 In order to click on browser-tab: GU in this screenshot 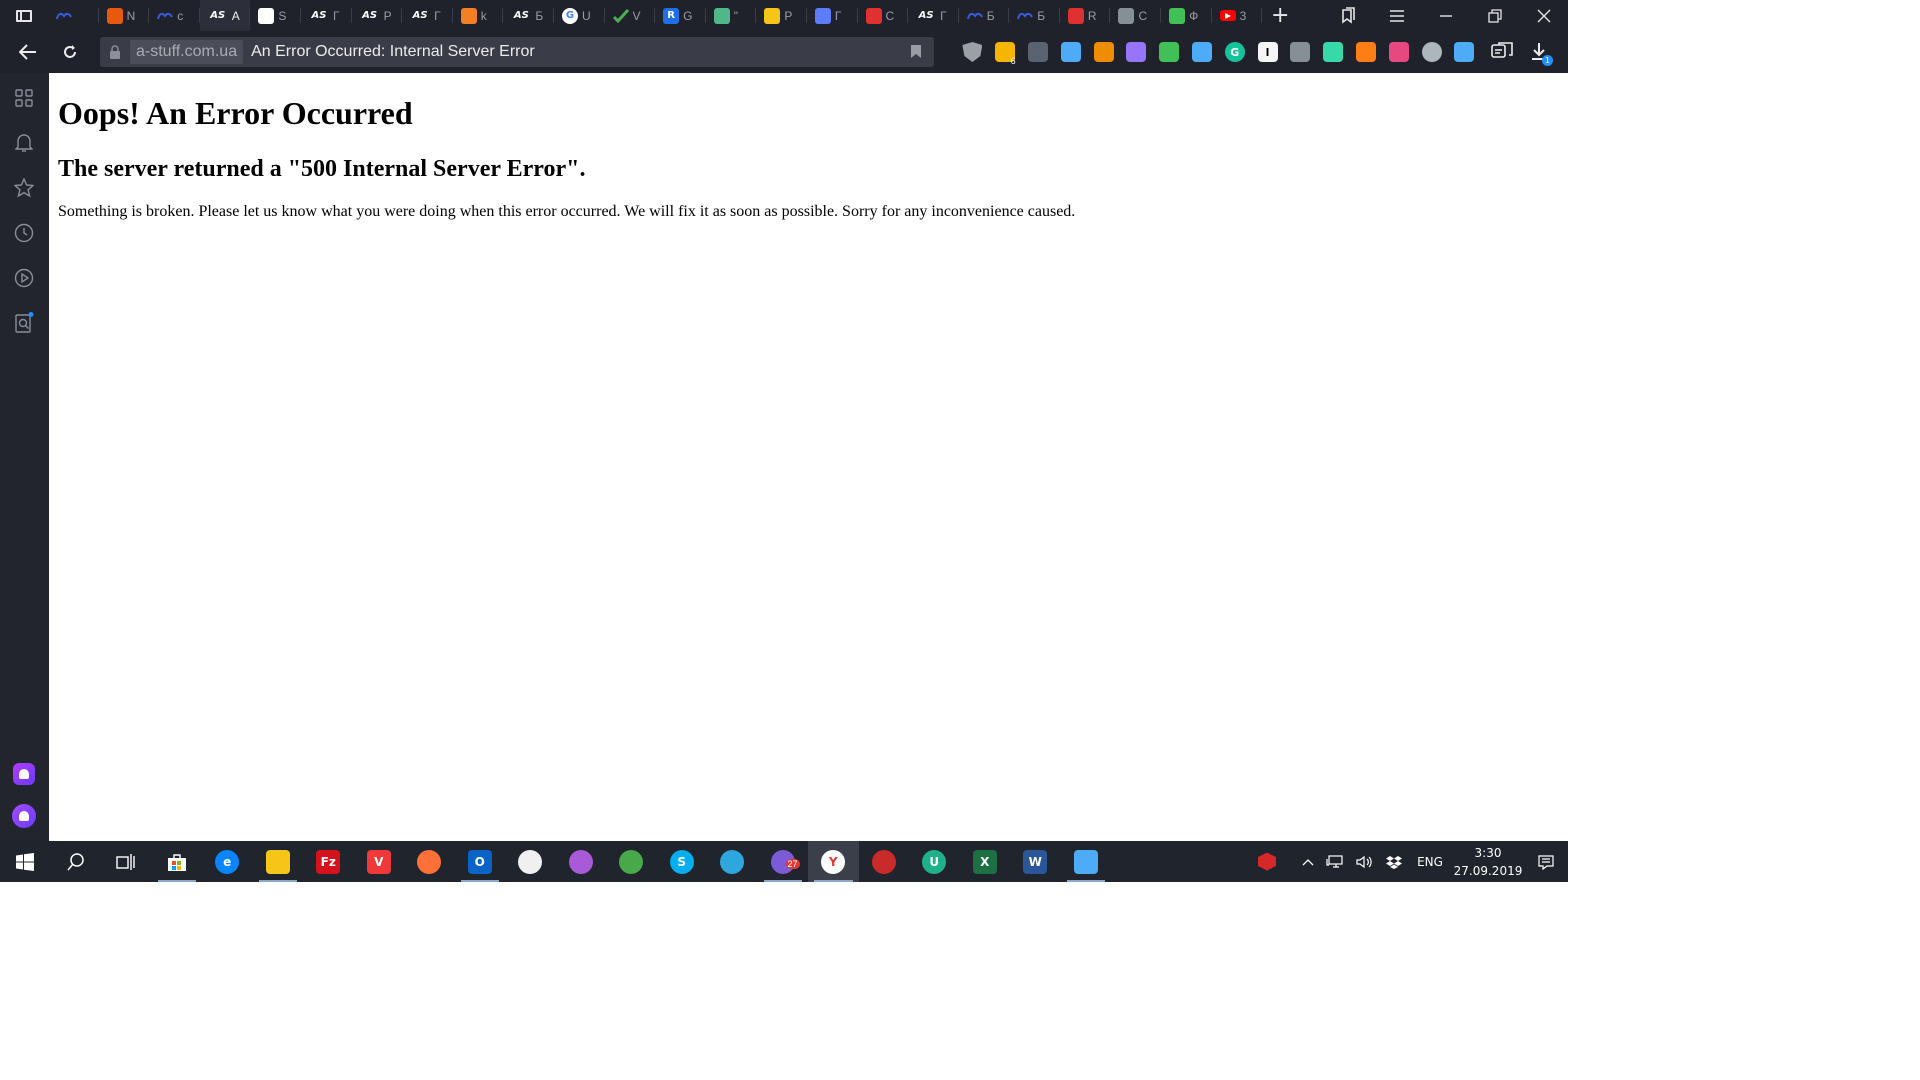, I will do `click(579, 15)`.